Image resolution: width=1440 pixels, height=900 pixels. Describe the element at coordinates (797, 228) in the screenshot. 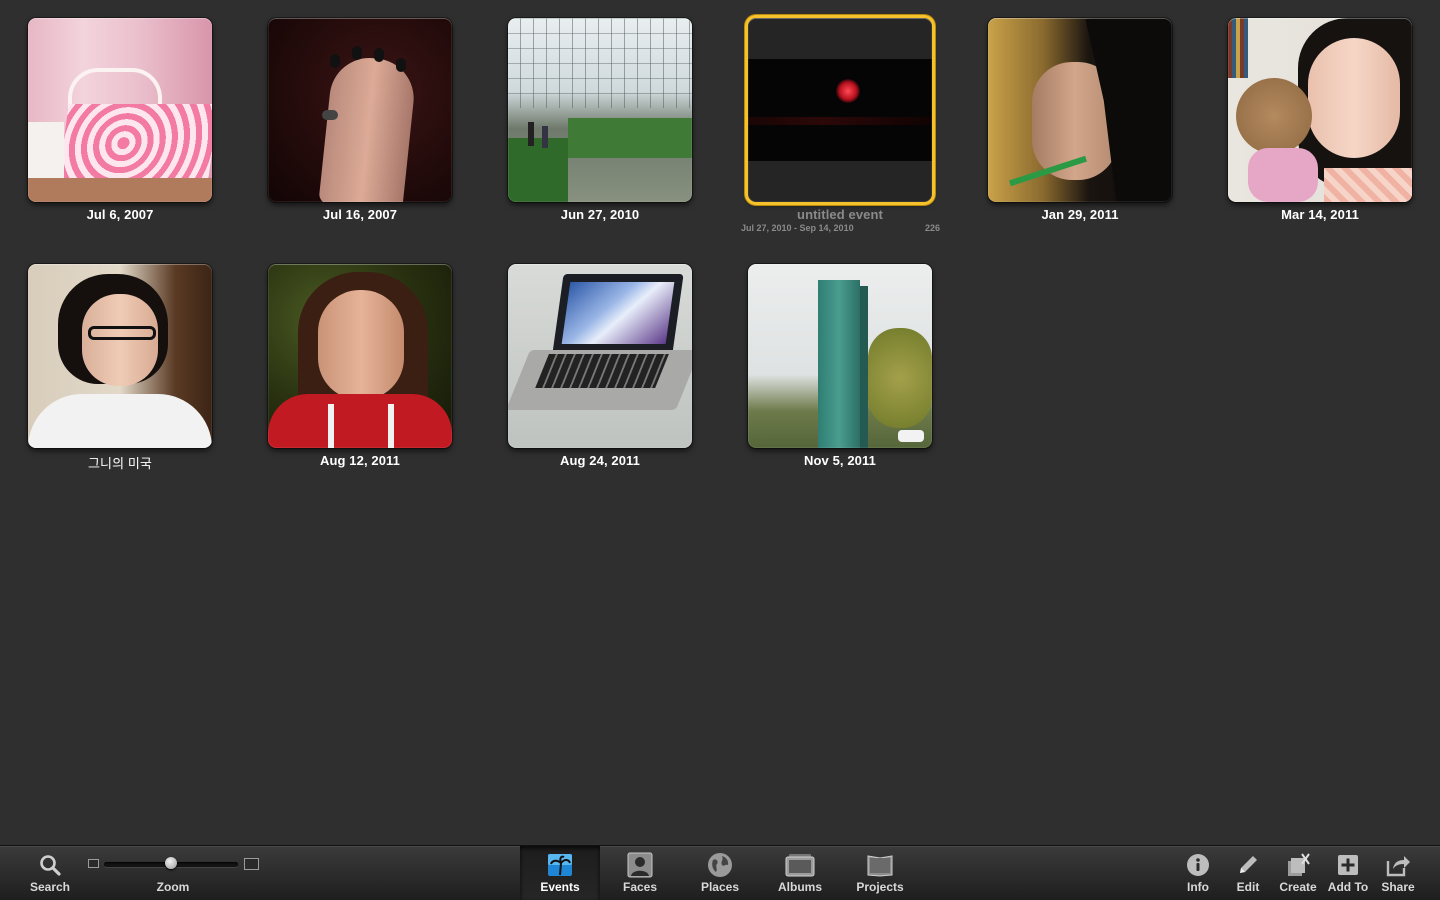

I see `event-date-range: Jul 27, 2010 - Sep 14, 2010` at that location.